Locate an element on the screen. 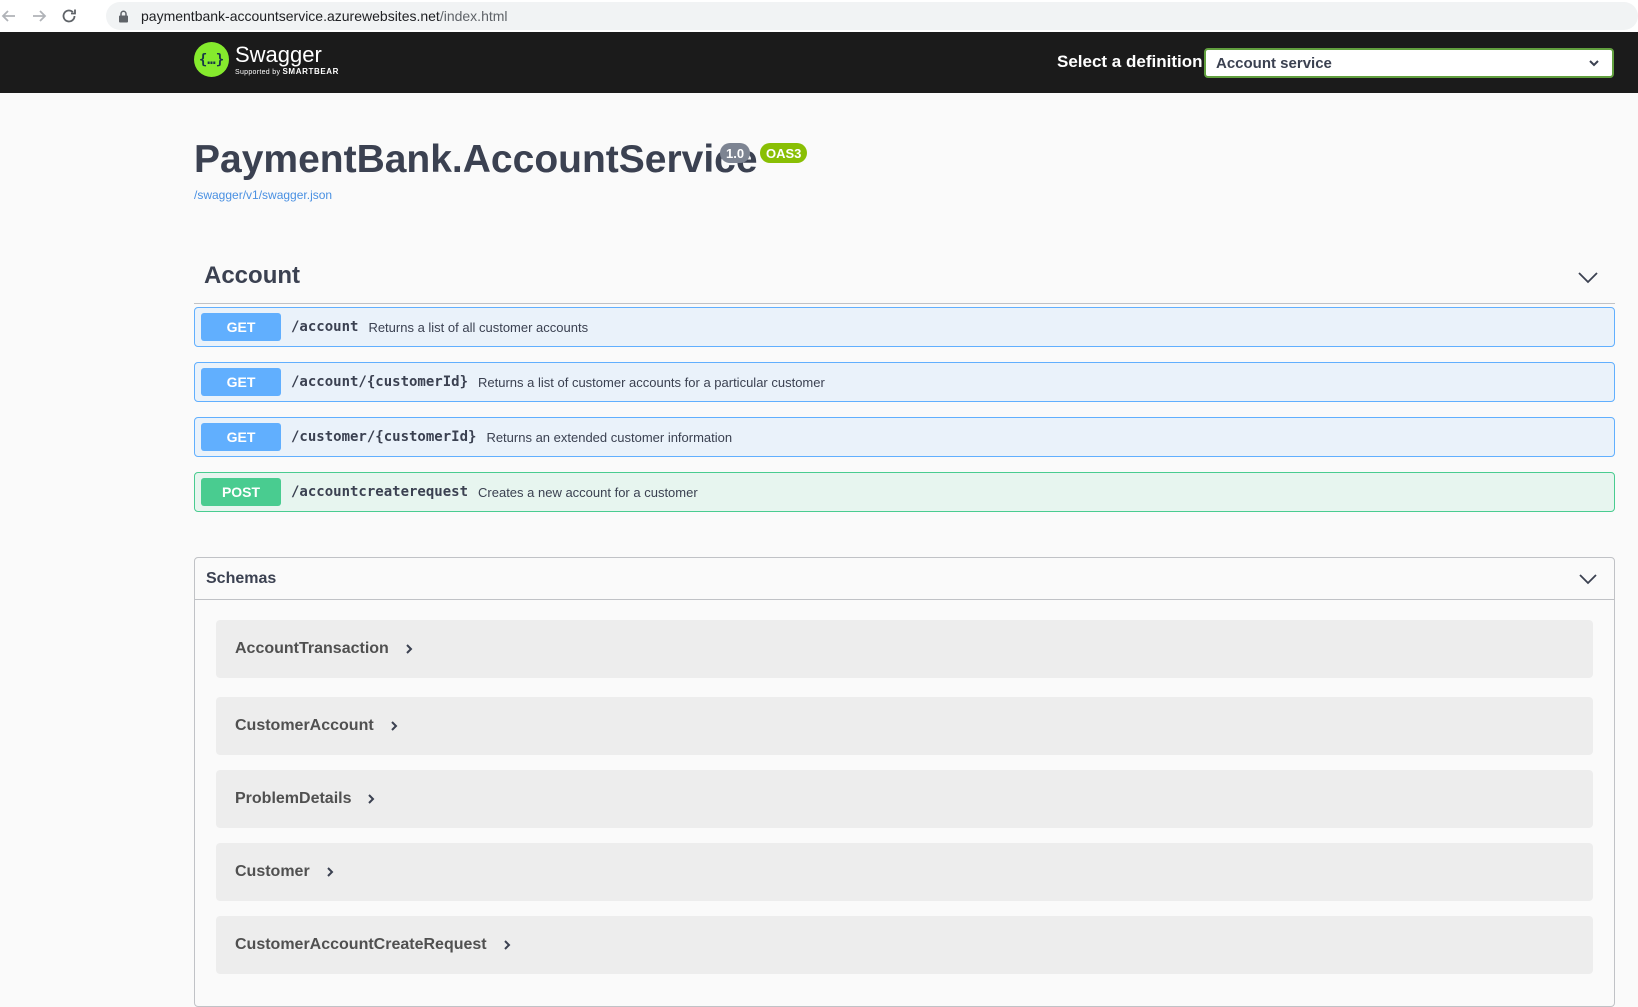 This screenshot has height=1007, width=1638. operation-summary: Returns an extended customer information is located at coordinates (609, 437).